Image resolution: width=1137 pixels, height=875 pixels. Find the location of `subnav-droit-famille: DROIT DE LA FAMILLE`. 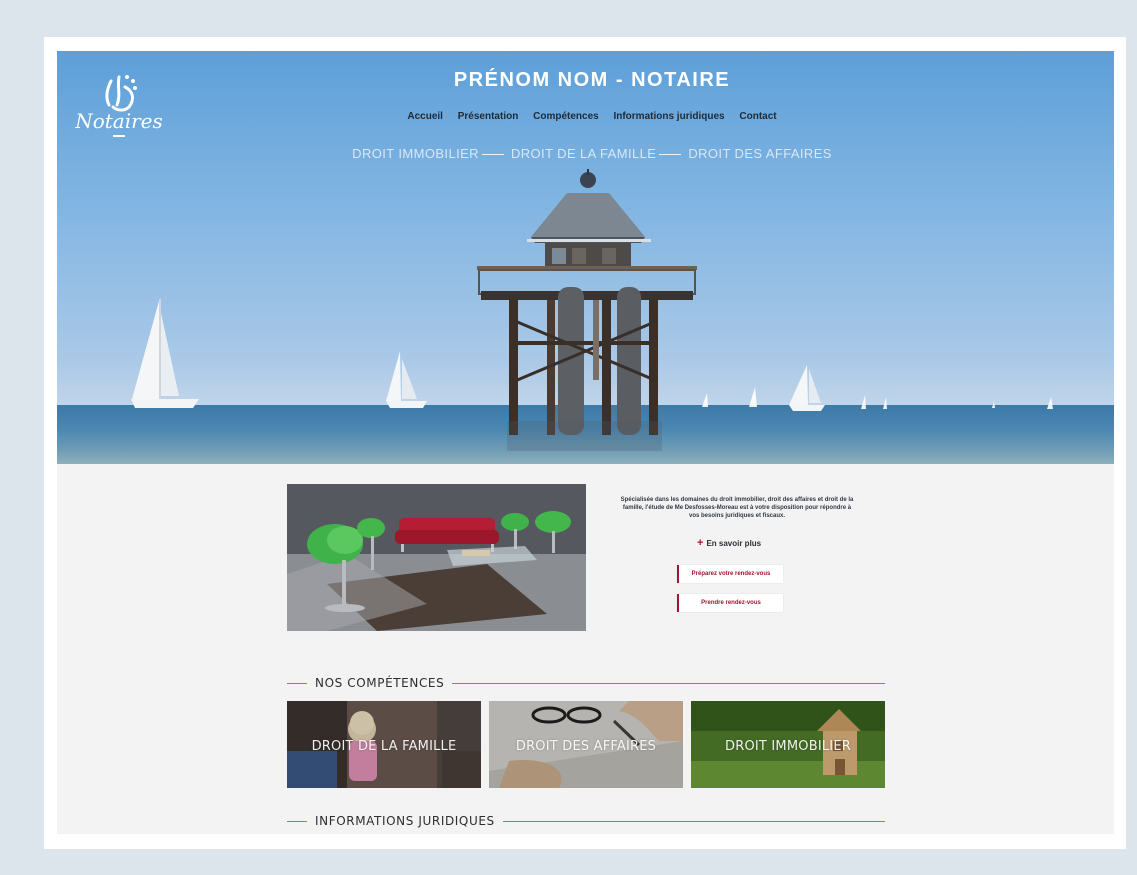

subnav-droit-famille: DROIT DE LA FAMILLE is located at coordinates (583, 153).